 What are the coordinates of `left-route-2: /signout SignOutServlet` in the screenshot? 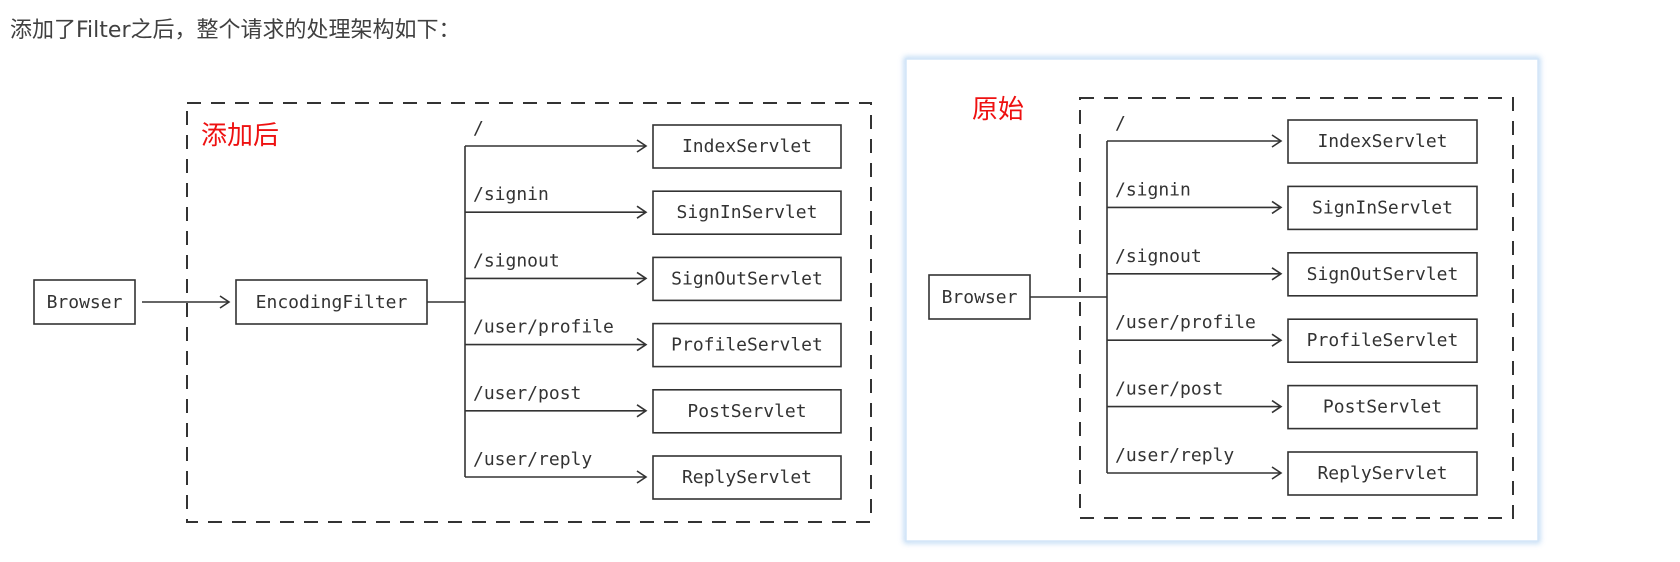 It's located at (653, 276).